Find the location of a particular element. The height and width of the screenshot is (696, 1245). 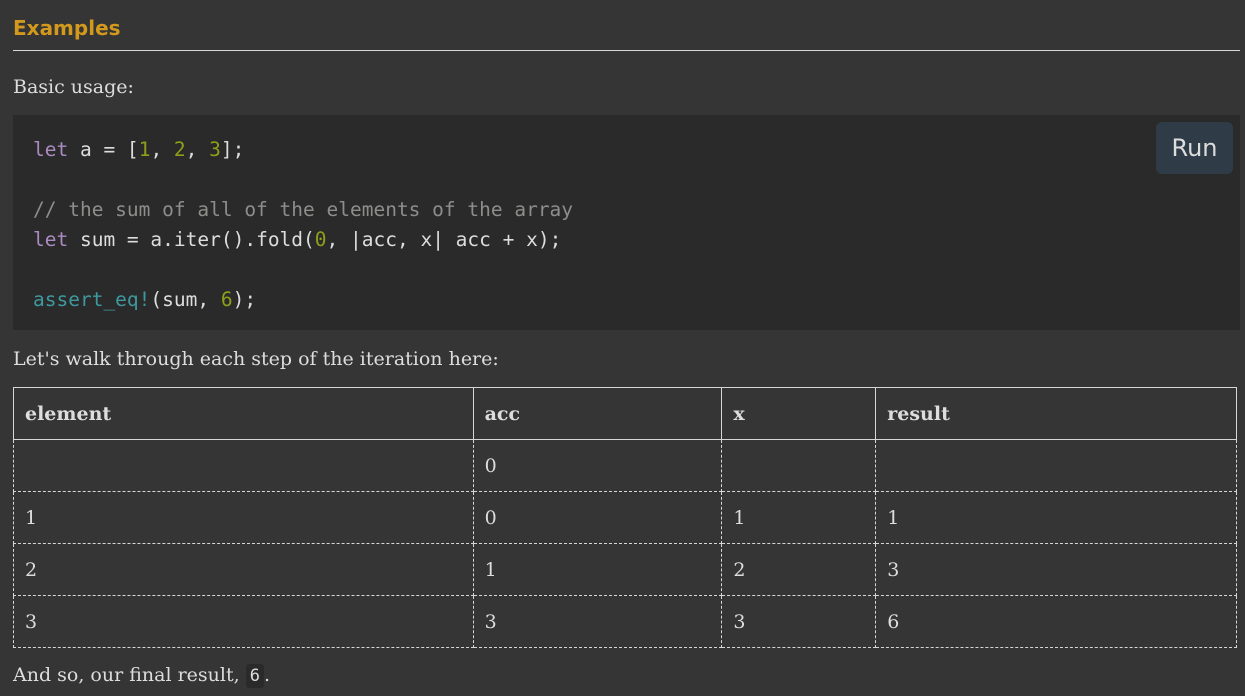

code-text: (sum, is located at coordinates (185, 299).